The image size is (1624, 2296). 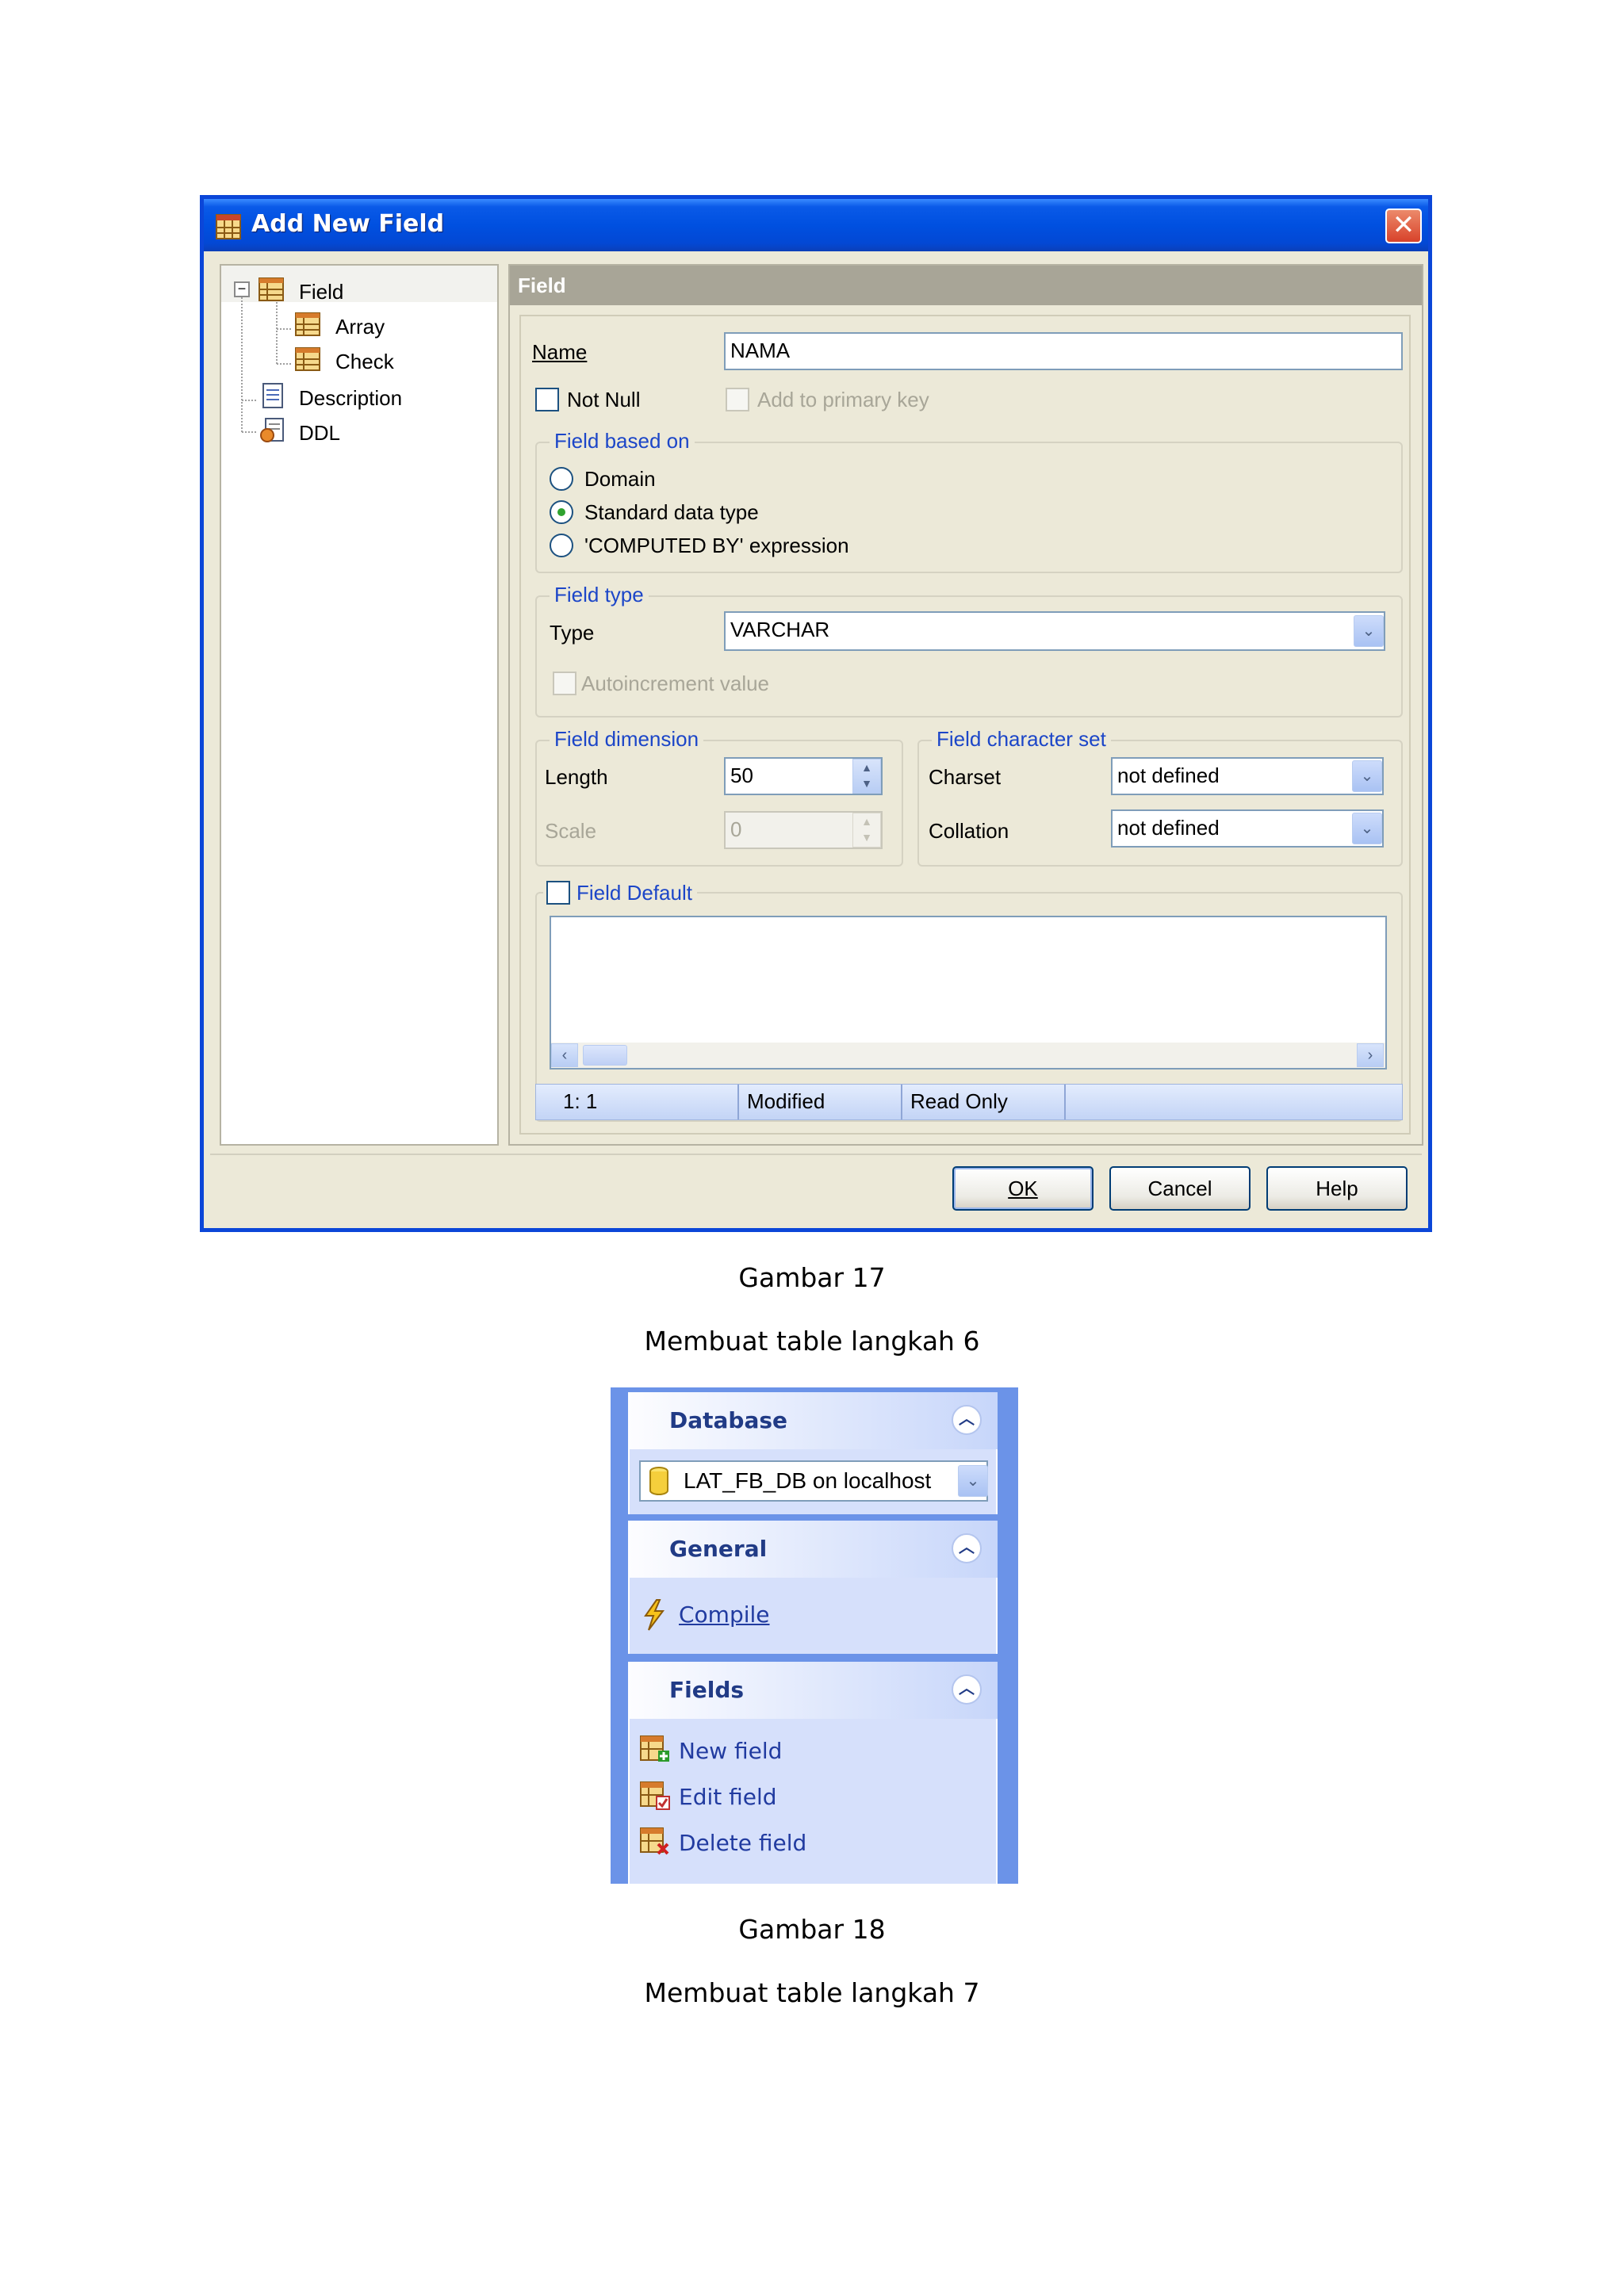 I want to click on not-null-checkbox, so click(x=547, y=400).